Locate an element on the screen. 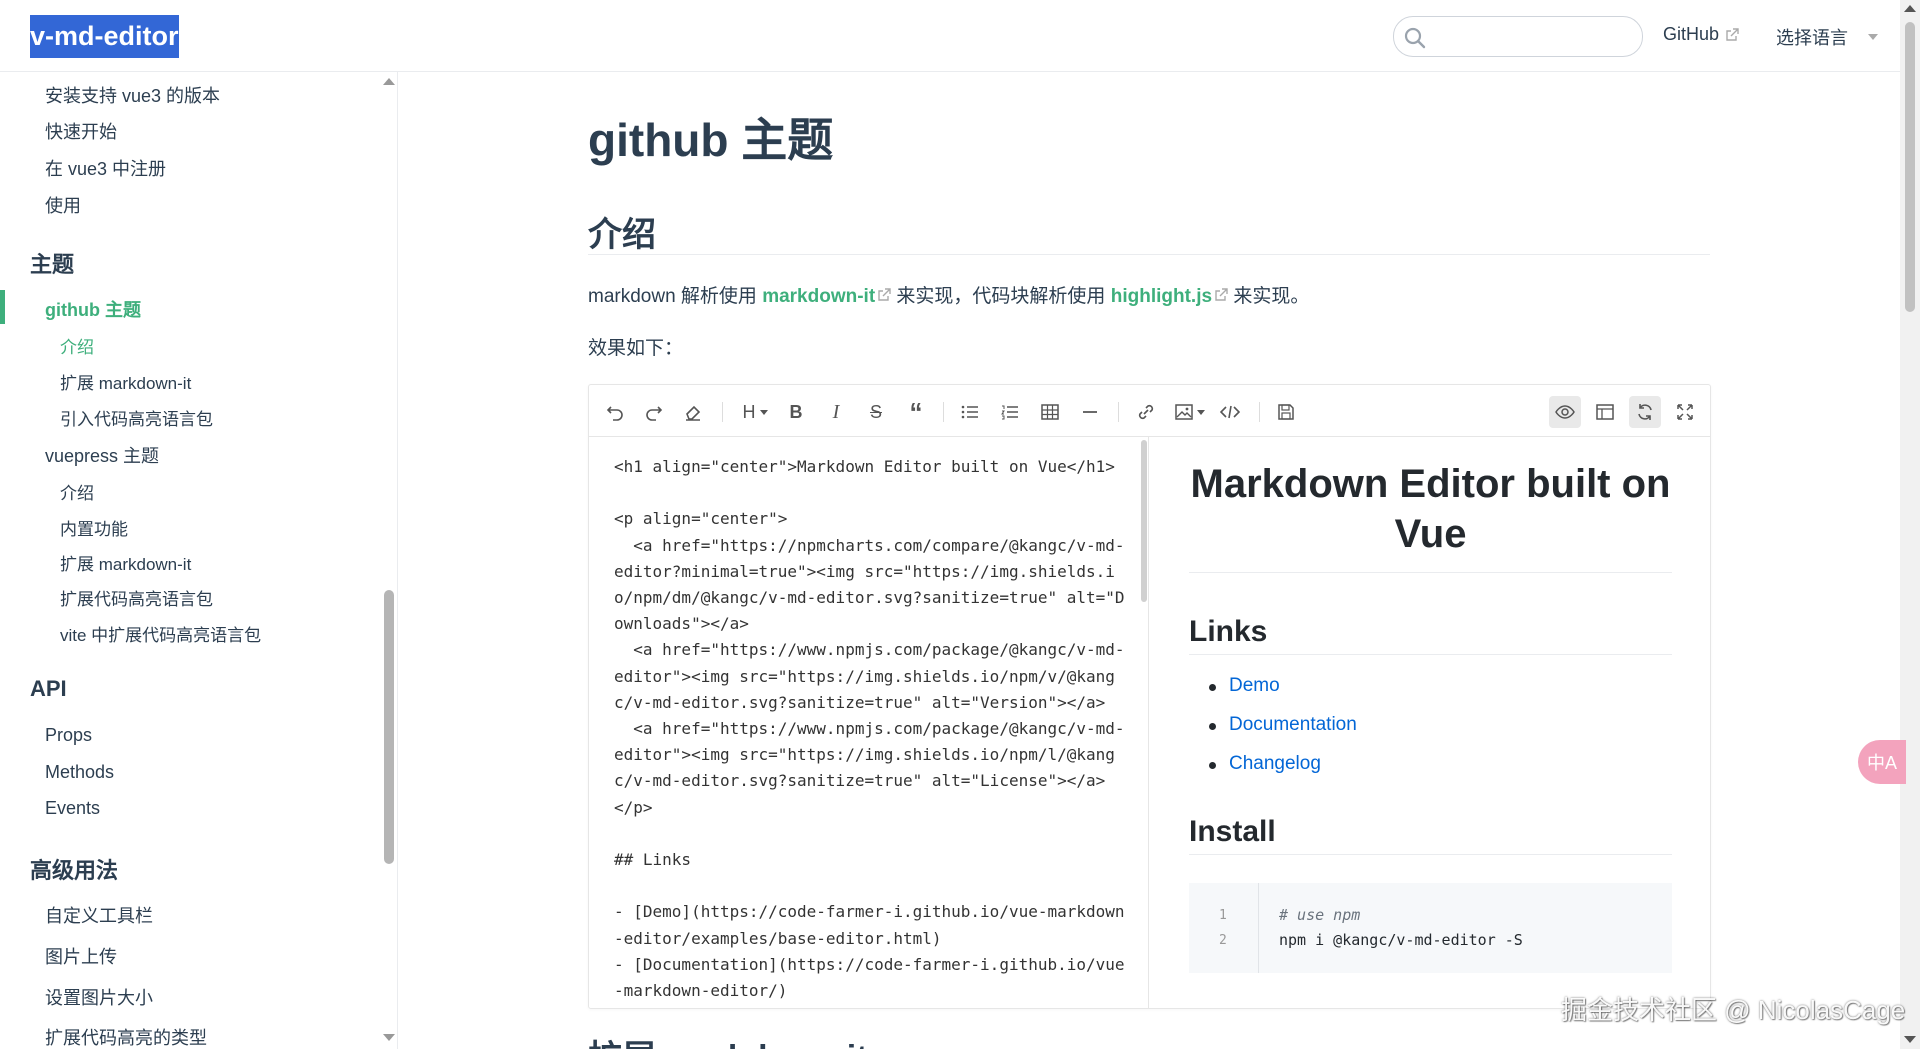 The width and height of the screenshot is (1920, 1049). save-button is located at coordinates (1286, 412).